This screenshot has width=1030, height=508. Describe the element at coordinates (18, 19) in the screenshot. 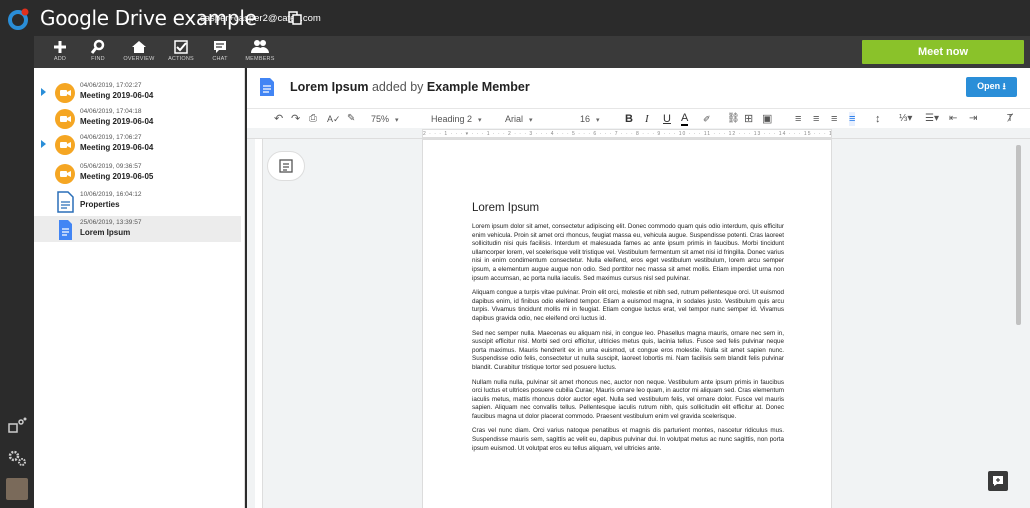

I see `app-logo-icon` at that location.